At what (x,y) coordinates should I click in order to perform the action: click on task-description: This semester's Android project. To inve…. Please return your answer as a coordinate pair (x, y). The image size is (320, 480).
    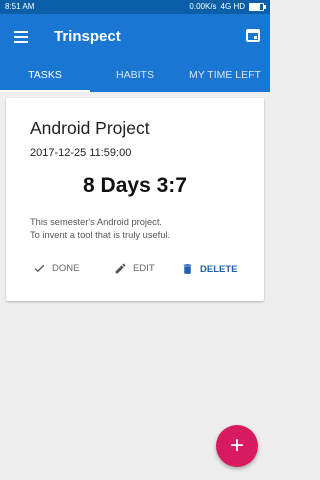
    Looking at the image, I should click on (100, 228).